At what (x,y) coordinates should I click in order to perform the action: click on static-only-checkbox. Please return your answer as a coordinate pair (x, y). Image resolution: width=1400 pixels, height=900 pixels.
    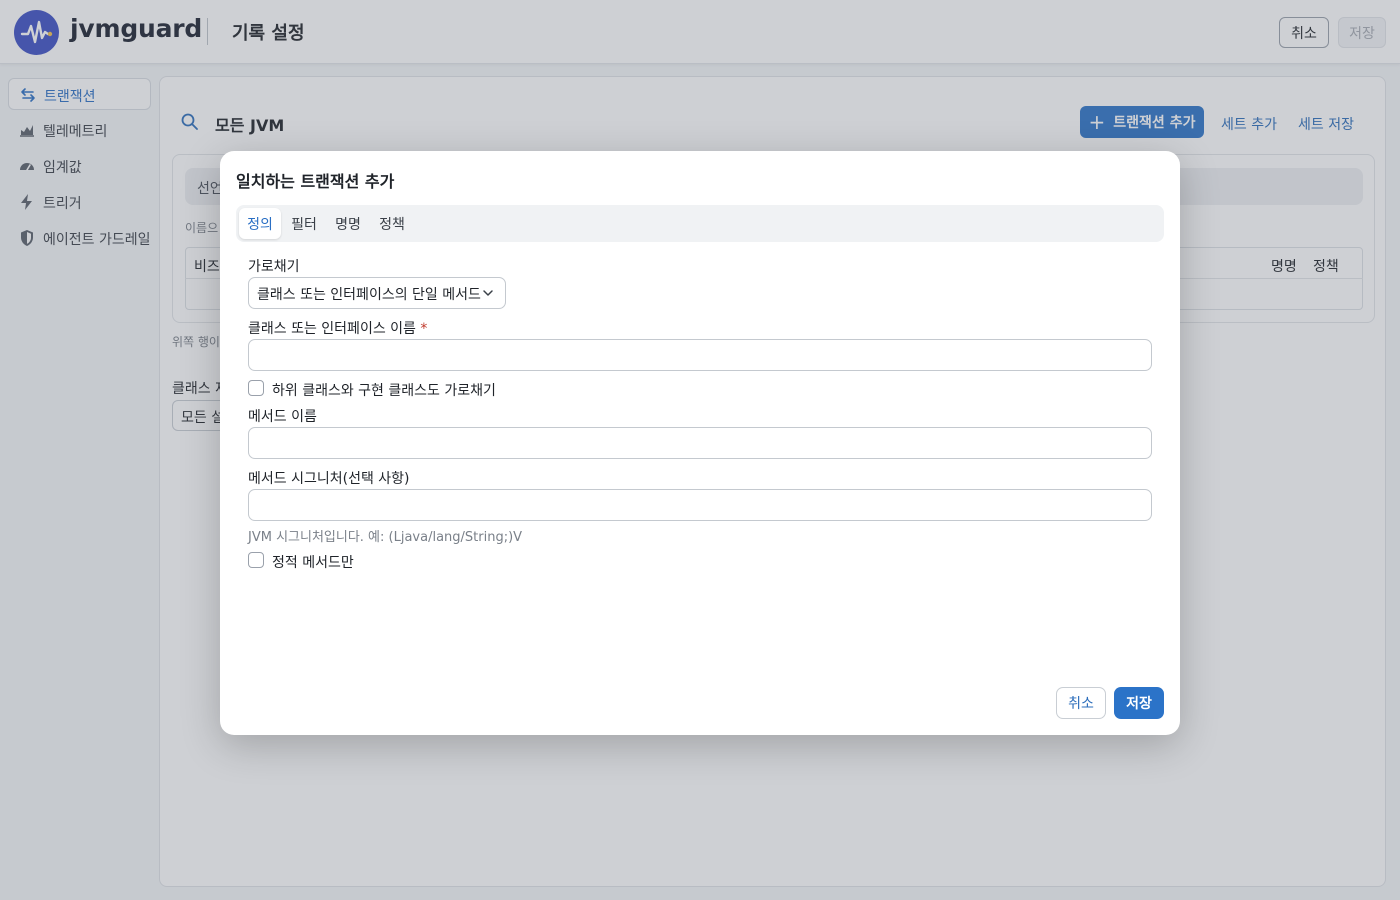
    Looking at the image, I should click on (256, 560).